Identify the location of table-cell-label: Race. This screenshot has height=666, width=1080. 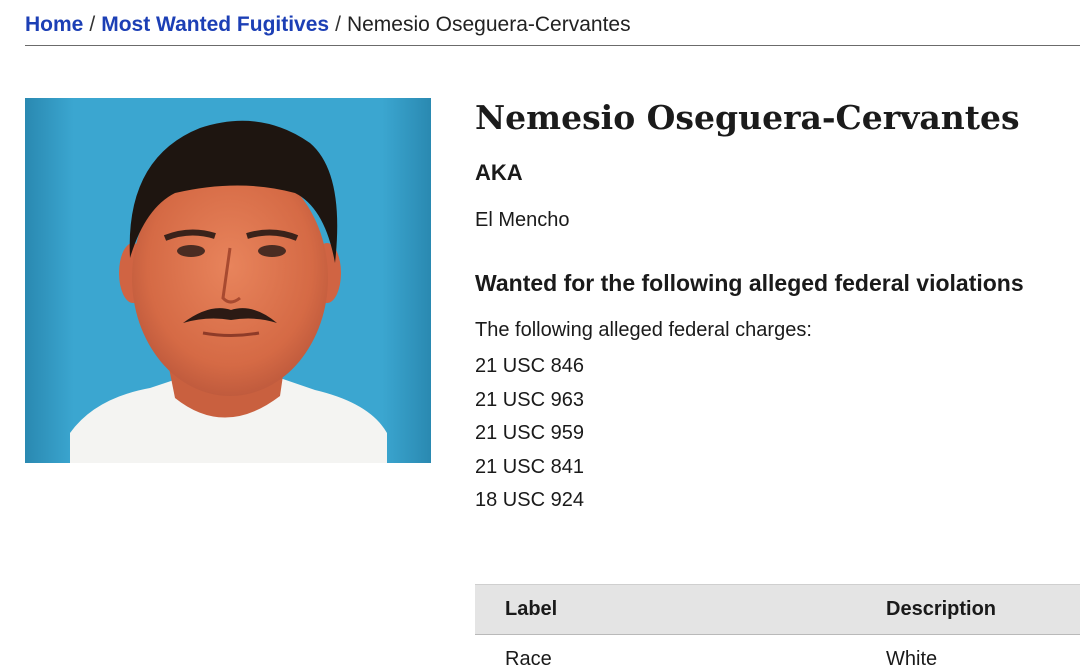
(528, 656).